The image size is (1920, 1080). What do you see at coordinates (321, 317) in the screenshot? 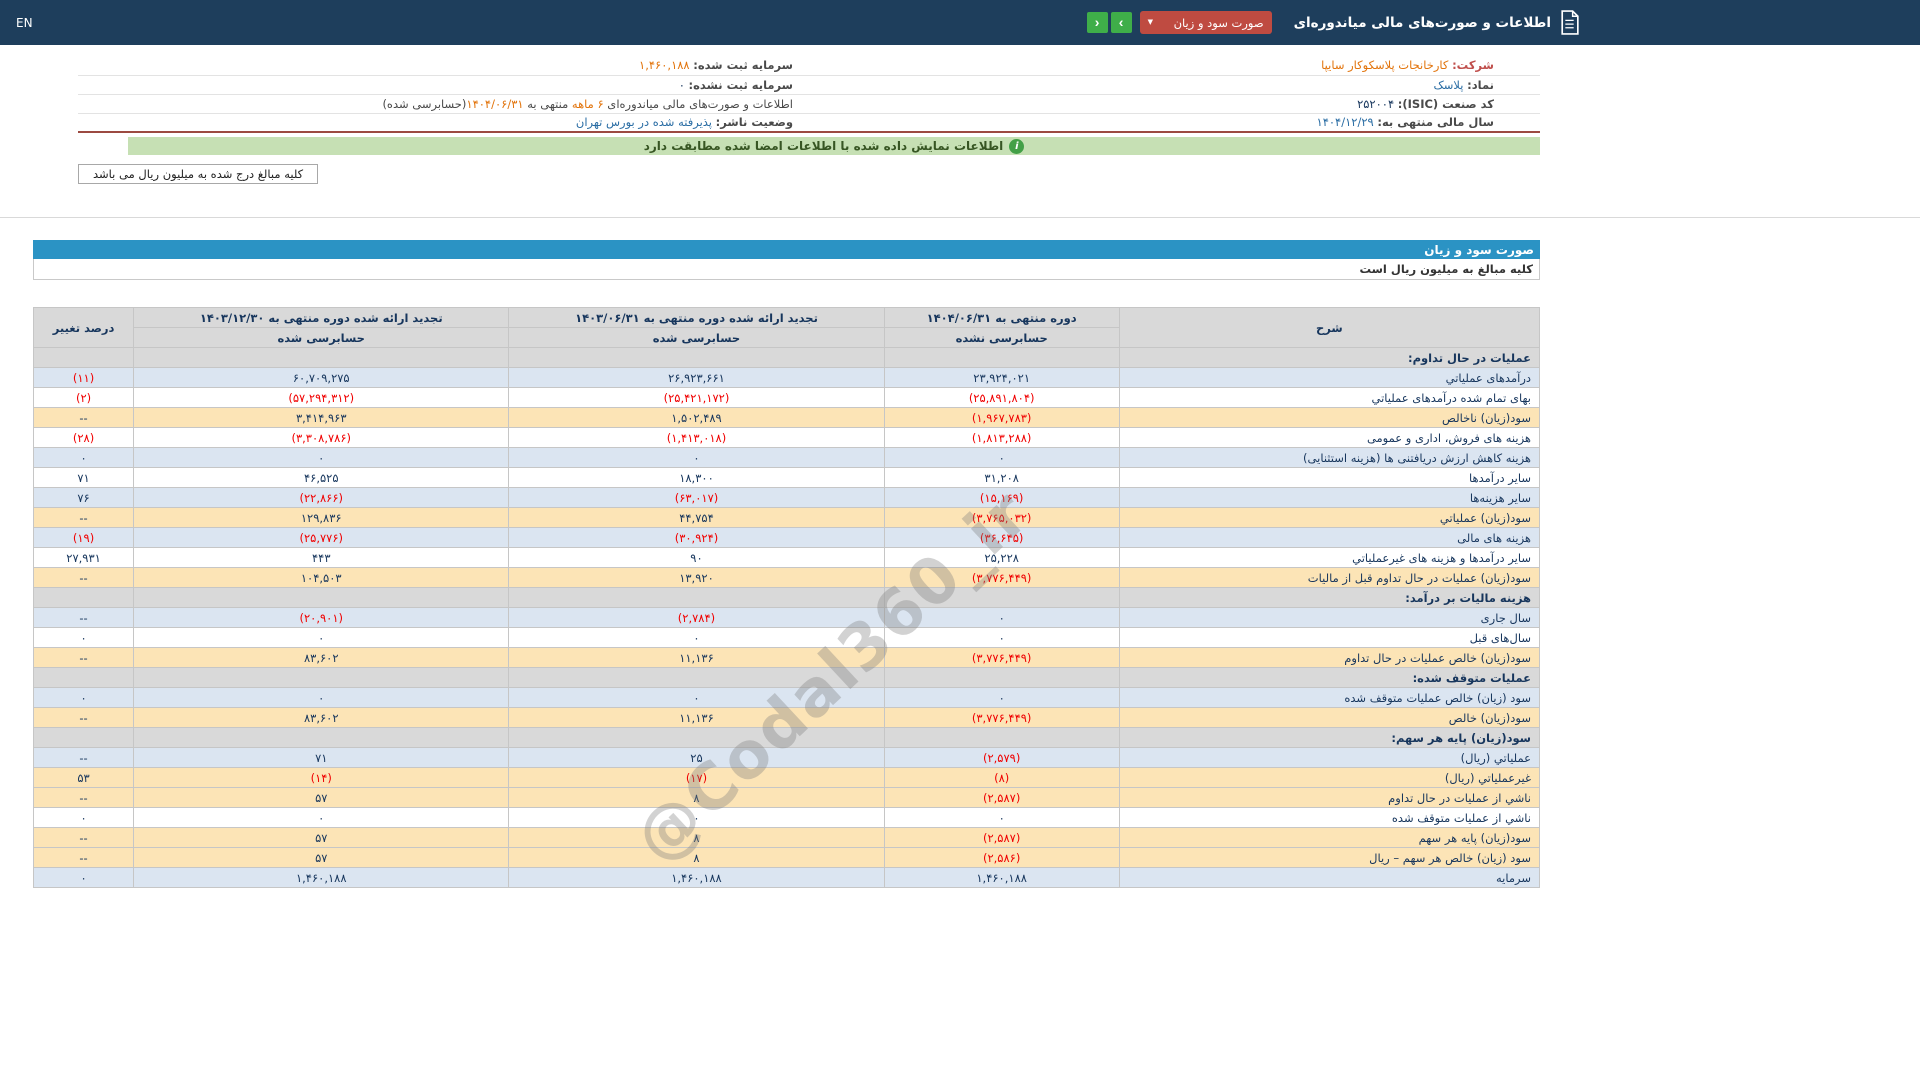
I see `column-header-period-annual: تجدید ارائه شده دوره منتهی به ۱۴۰۳/۱۲/۳۰` at bounding box center [321, 317].